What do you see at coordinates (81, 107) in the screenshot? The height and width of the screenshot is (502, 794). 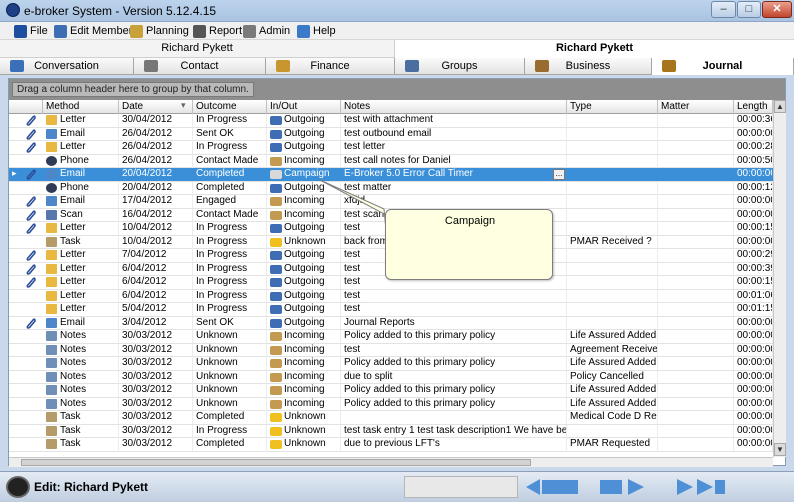 I see `header-method: Method` at bounding box center [81, 107].